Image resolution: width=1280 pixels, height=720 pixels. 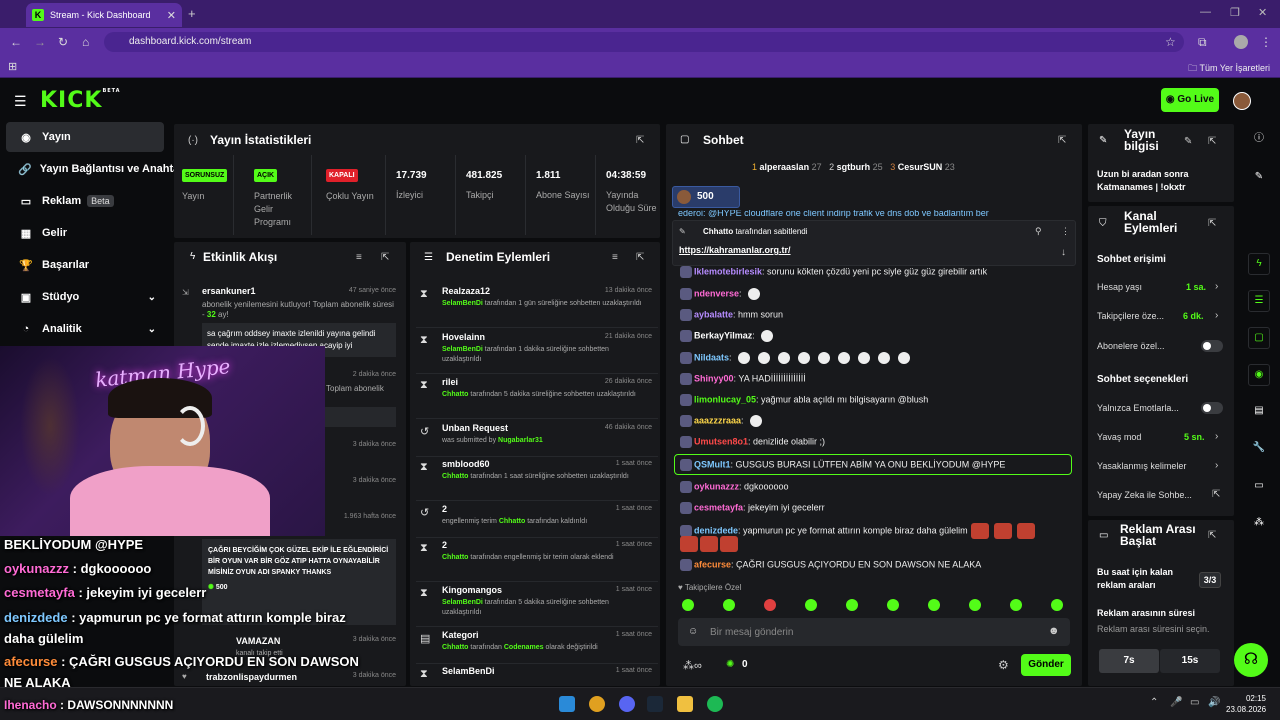 What do you see at coordinates (685, 704) in the screenshot?
I see `file-explorer-icon` at bounding box center [685, 704].